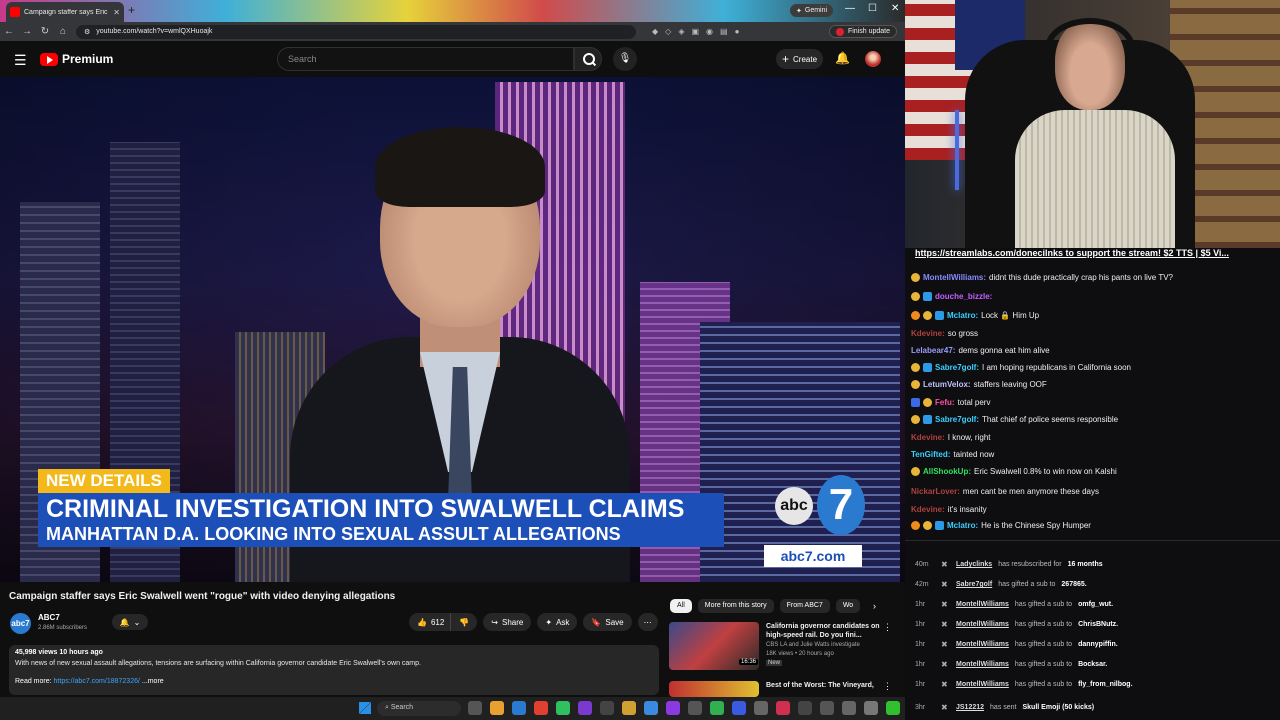 The height and width of the screenshot is (720, 1280). I want to click on search-icon, so click(588, 59).